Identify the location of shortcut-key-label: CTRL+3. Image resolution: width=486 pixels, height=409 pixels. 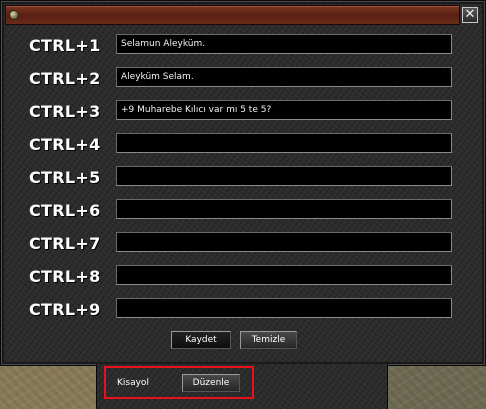
(65, 111).